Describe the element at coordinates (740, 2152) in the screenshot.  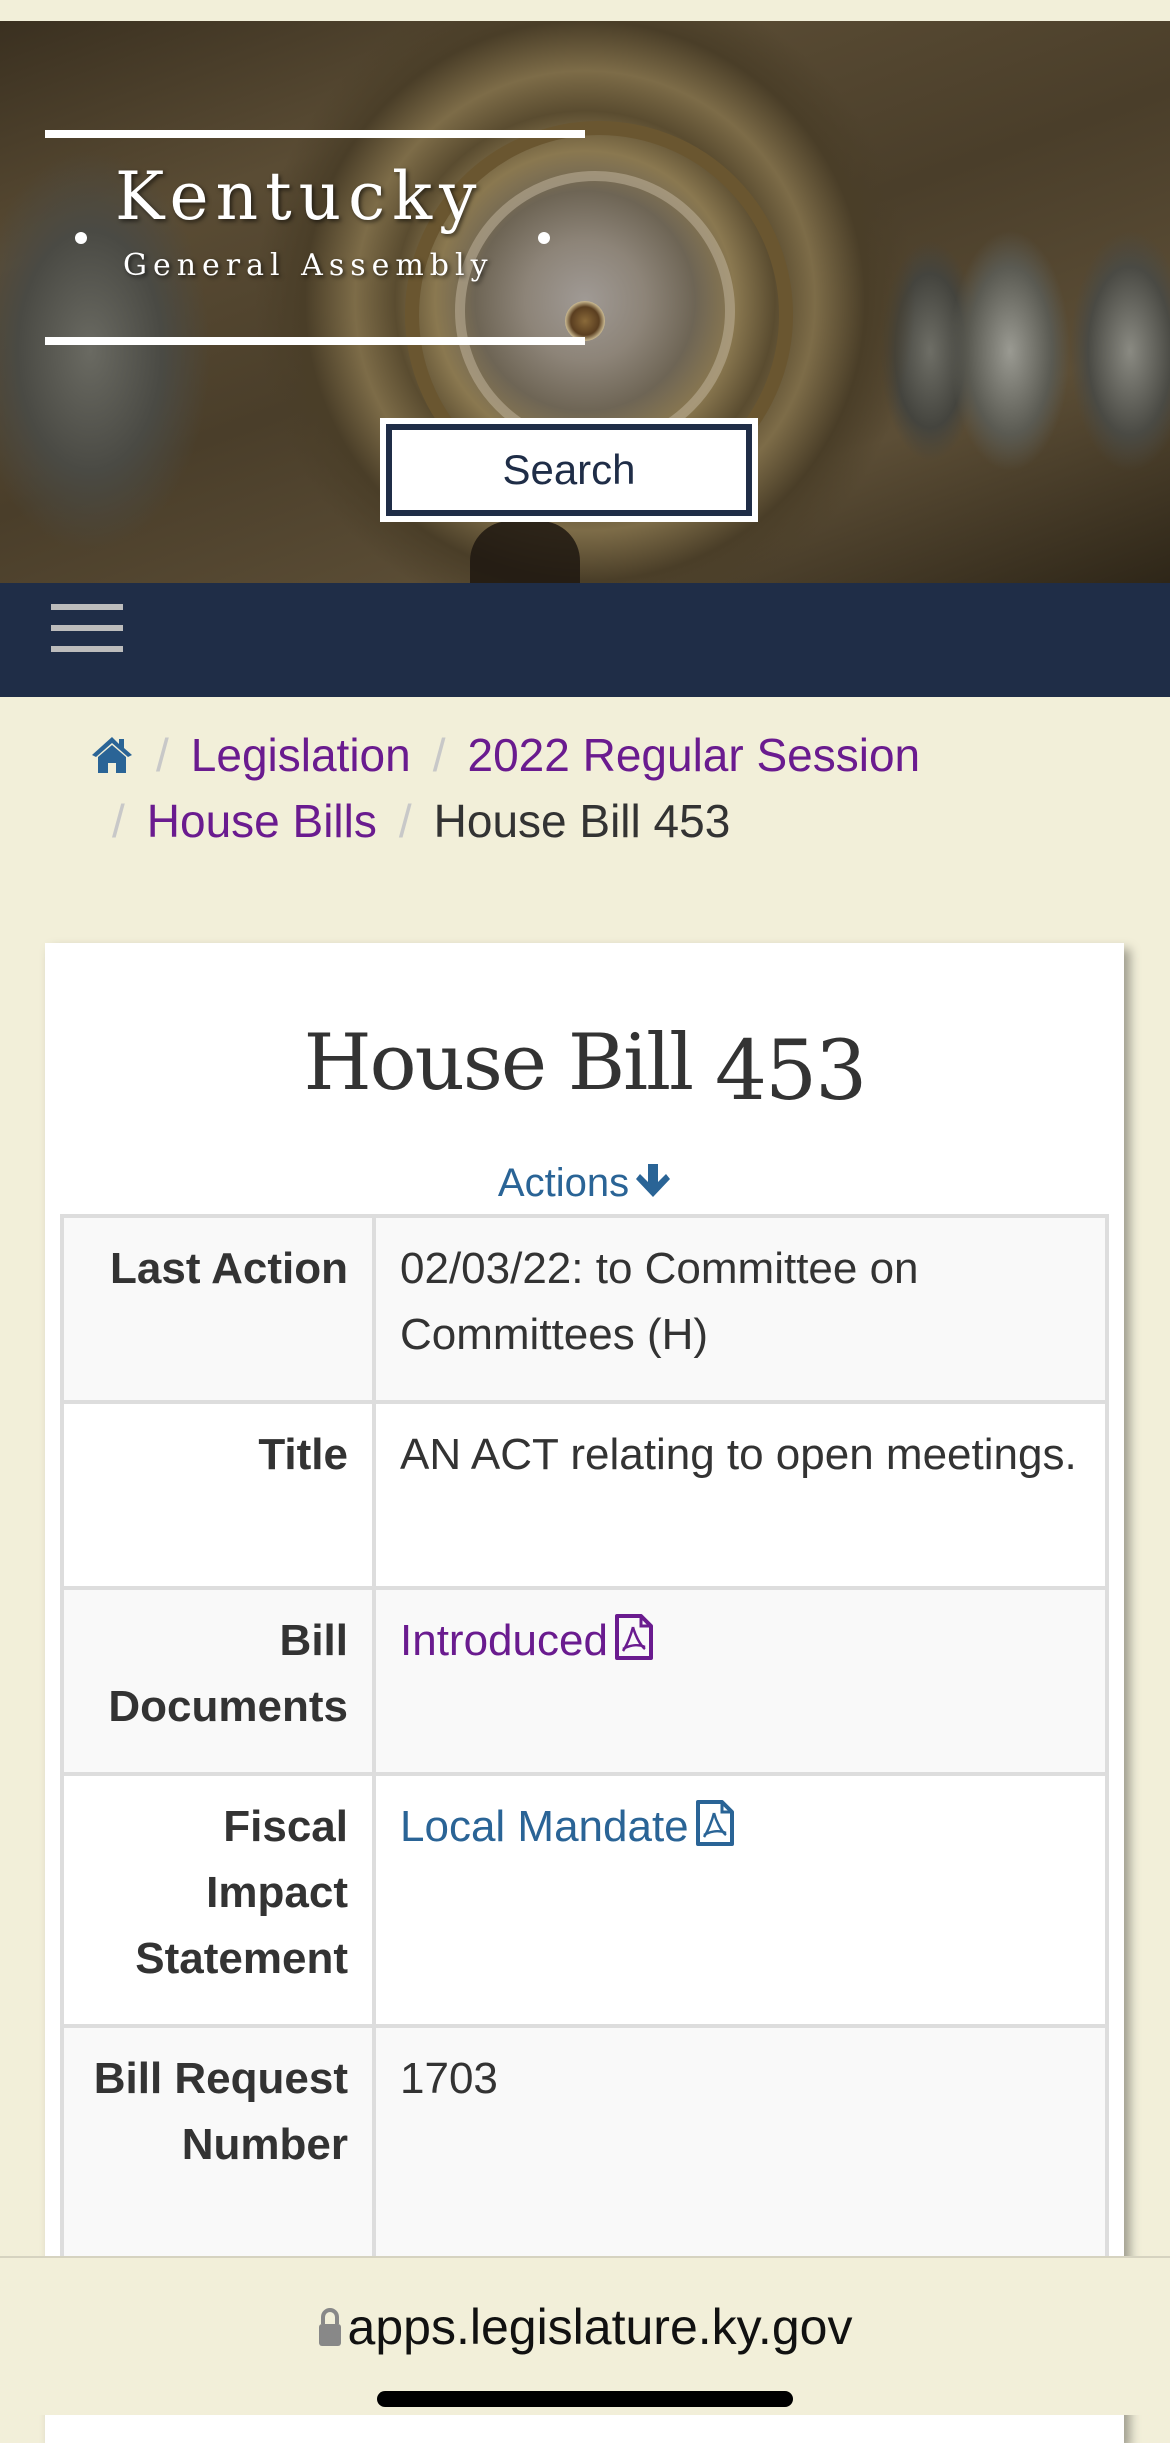
I see `row-value-bill-request-number: 1703` at that location.